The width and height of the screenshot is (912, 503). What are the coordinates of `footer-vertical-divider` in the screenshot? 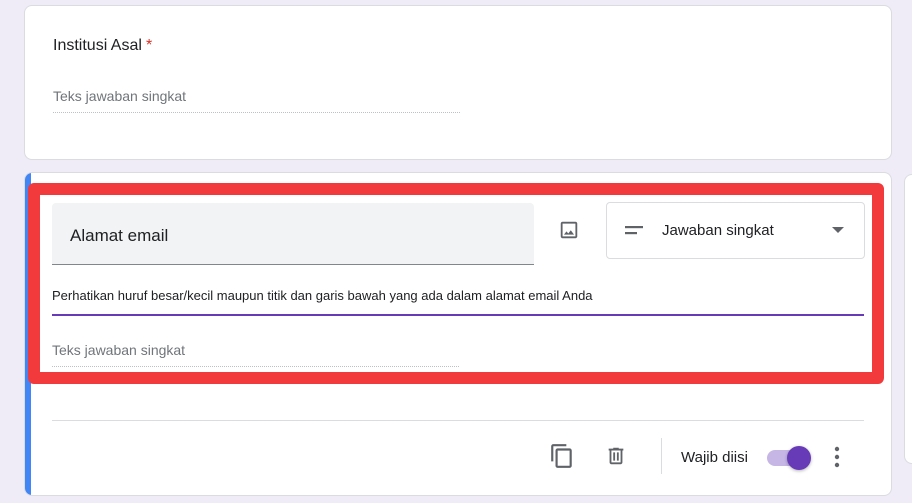 It's located at (661, 456).